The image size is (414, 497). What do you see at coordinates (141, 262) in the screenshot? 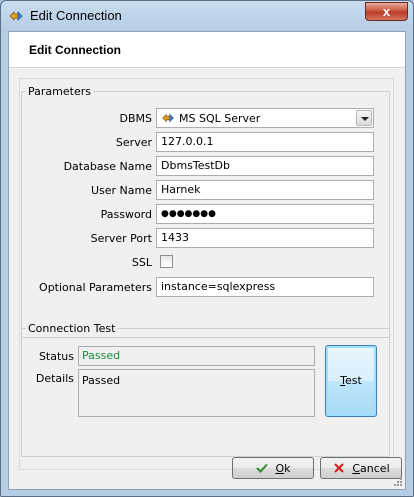
I see `ssl-label: SSL` at bounding box center [141, 262].